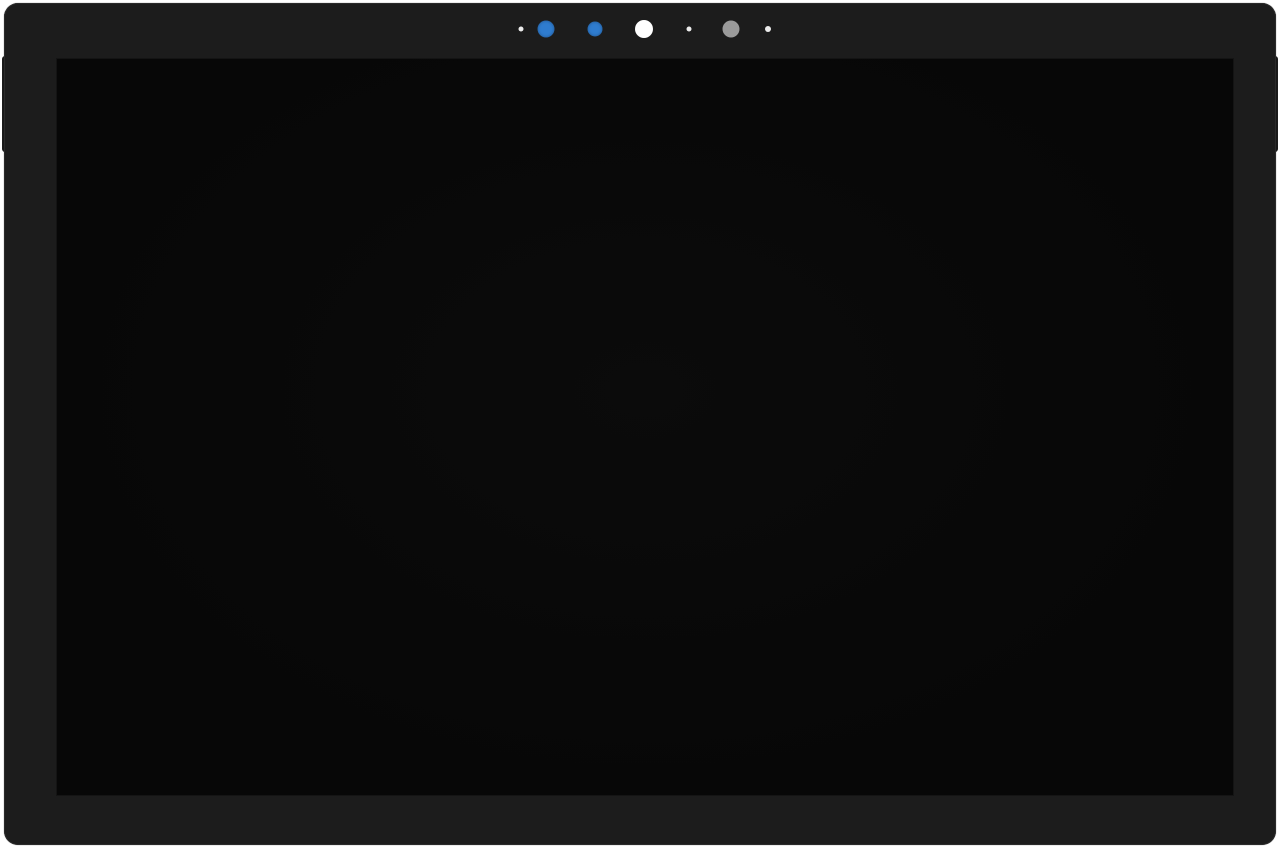 This screenshot has width=1280, height=848. Describe the element at coordinates (546, 29) in the screenshot. I see `front-camera-icon` at that location.